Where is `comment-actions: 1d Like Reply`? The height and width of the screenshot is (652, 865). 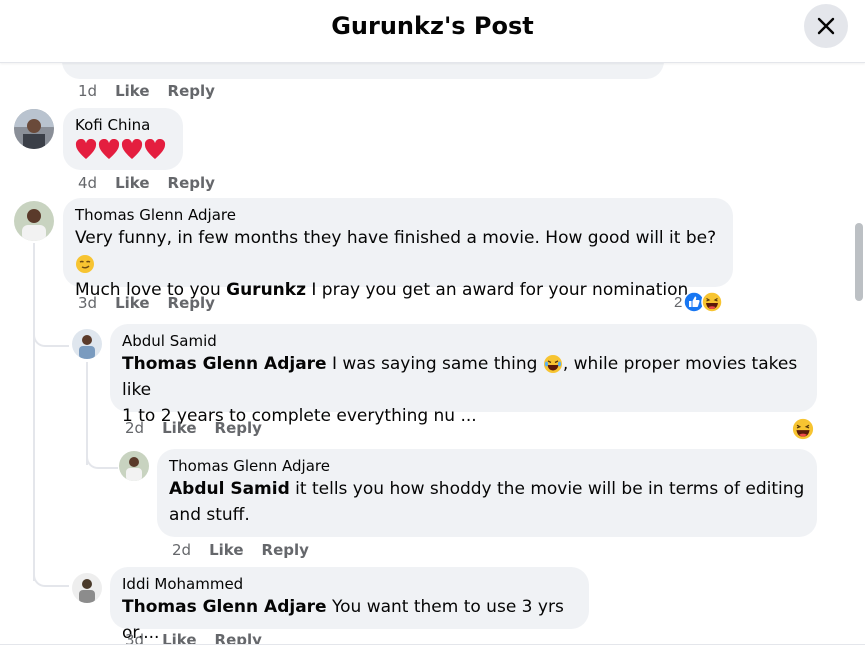
comment-actions: 1d Like Reply is located at coordinates (146, 91).